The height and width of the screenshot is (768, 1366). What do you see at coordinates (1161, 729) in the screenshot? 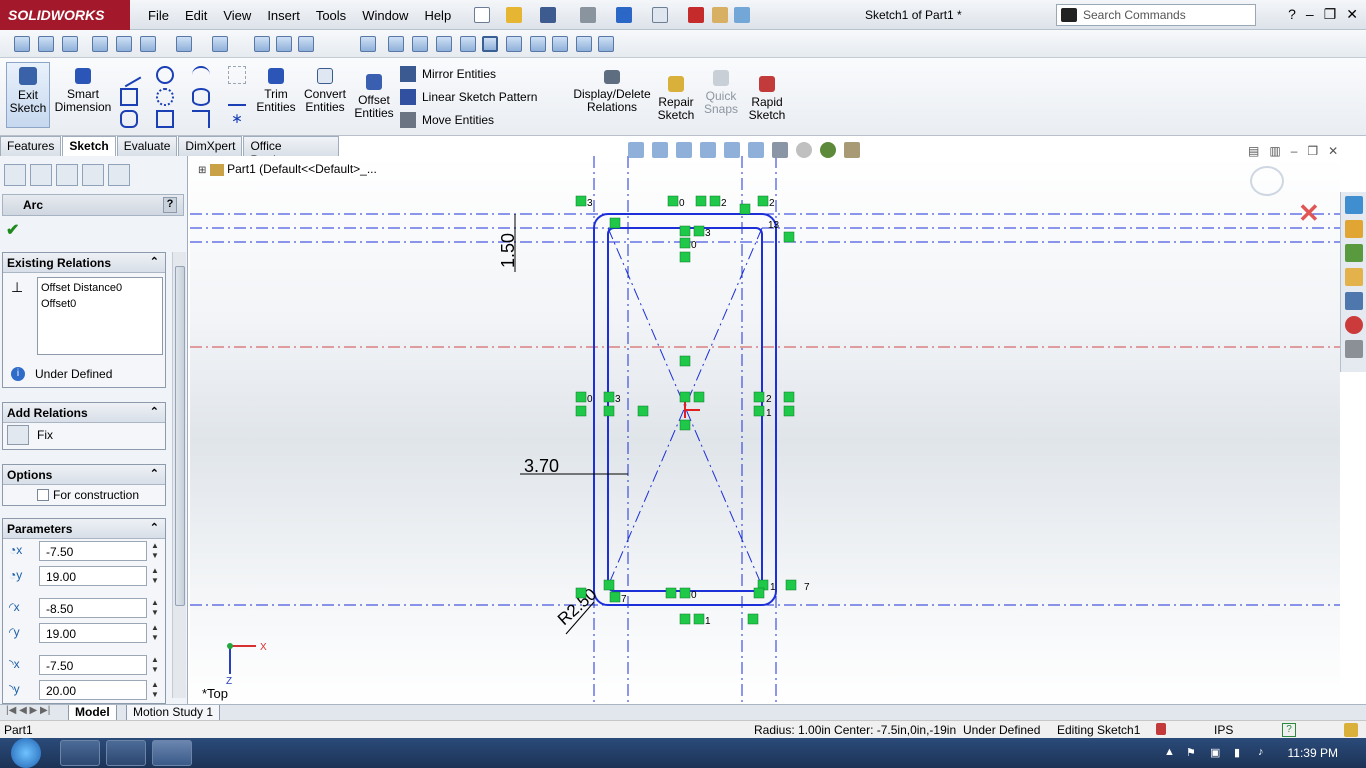
I see `rebuild-status-icon` at bounding box center [1161, 729].